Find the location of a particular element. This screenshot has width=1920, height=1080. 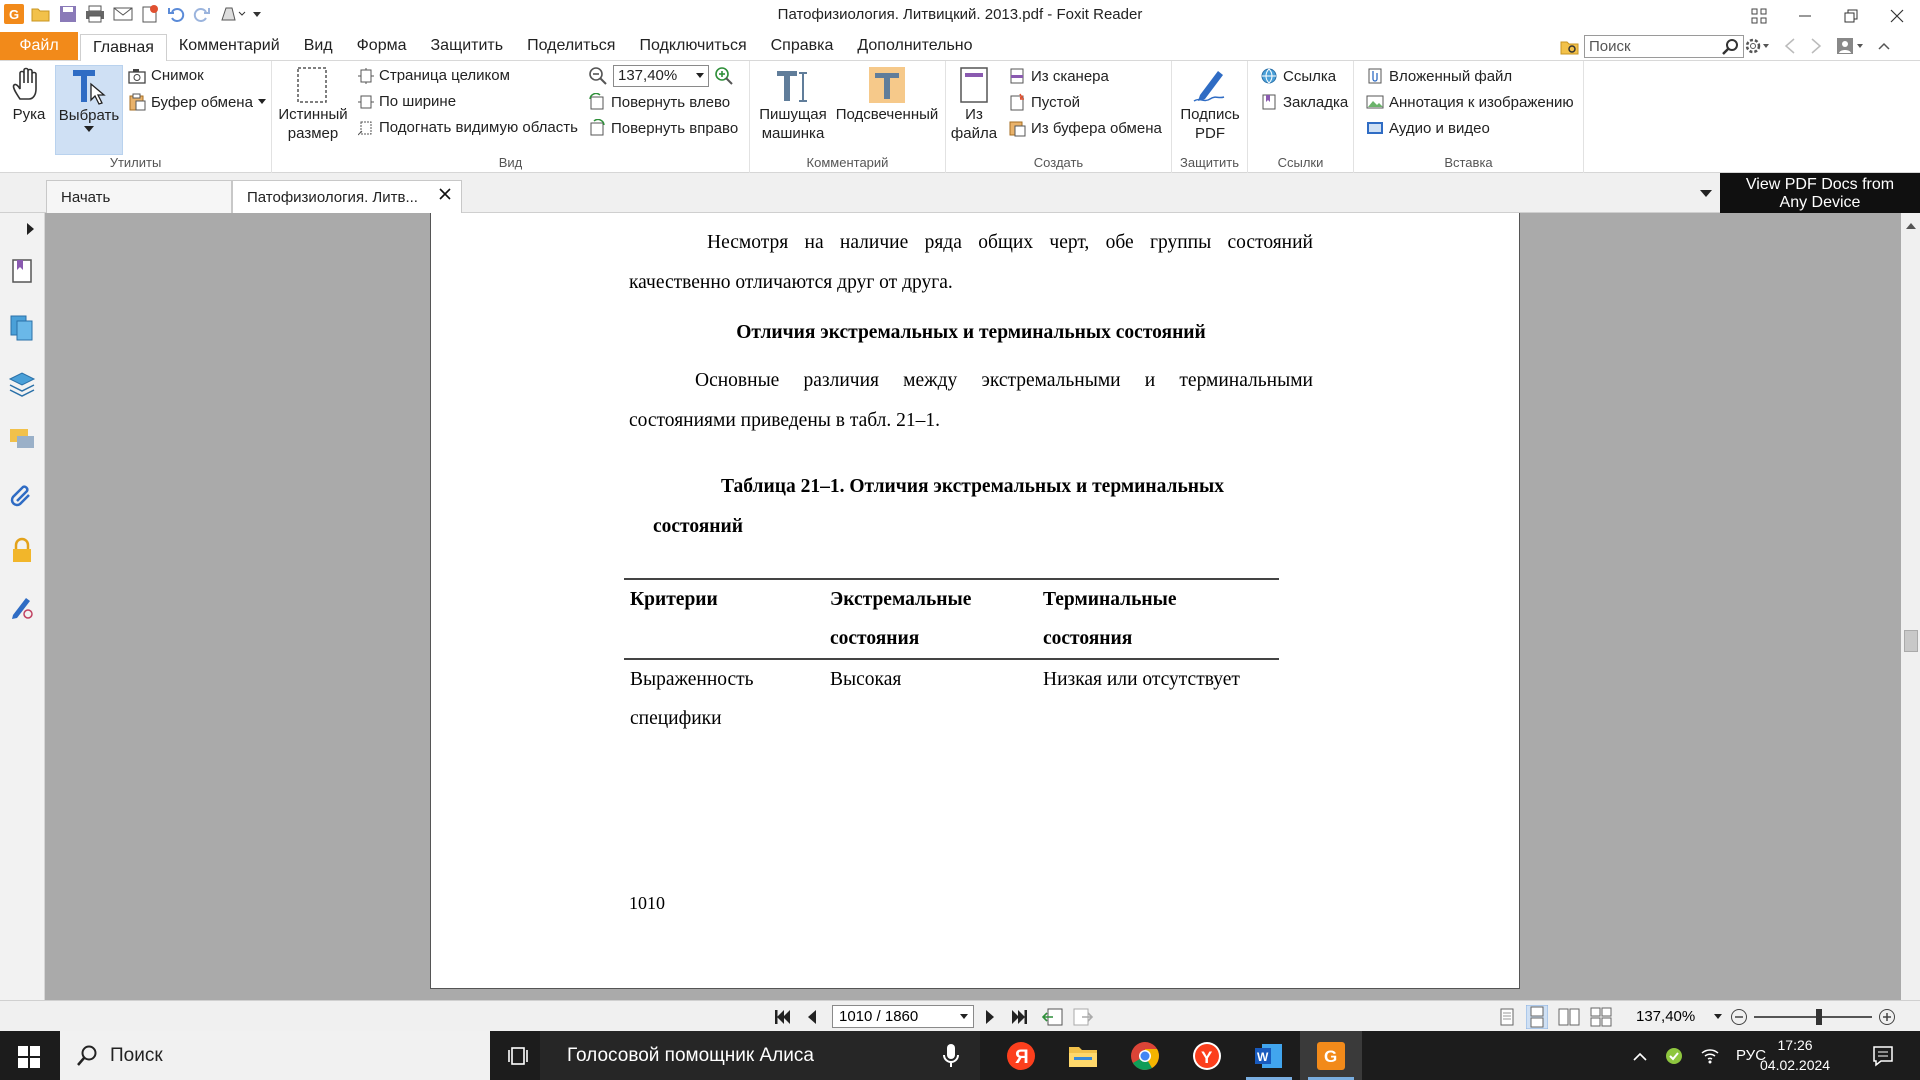

tray-app-icon is located at coordinates (1674, 1056).